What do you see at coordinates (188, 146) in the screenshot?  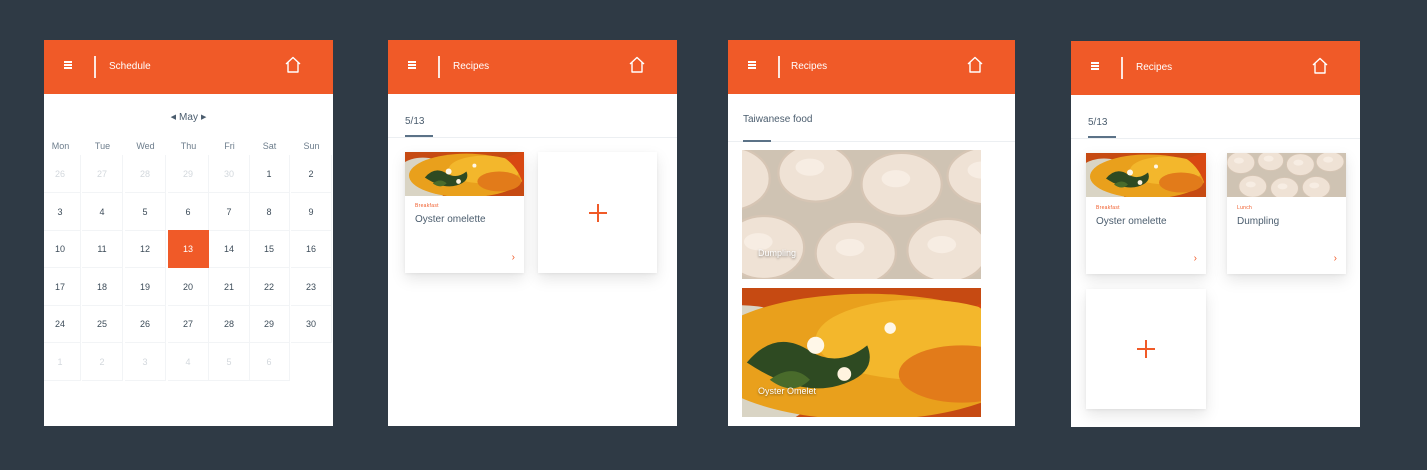 I see `weekday-label: Thu` at bounding box center [188, 146].